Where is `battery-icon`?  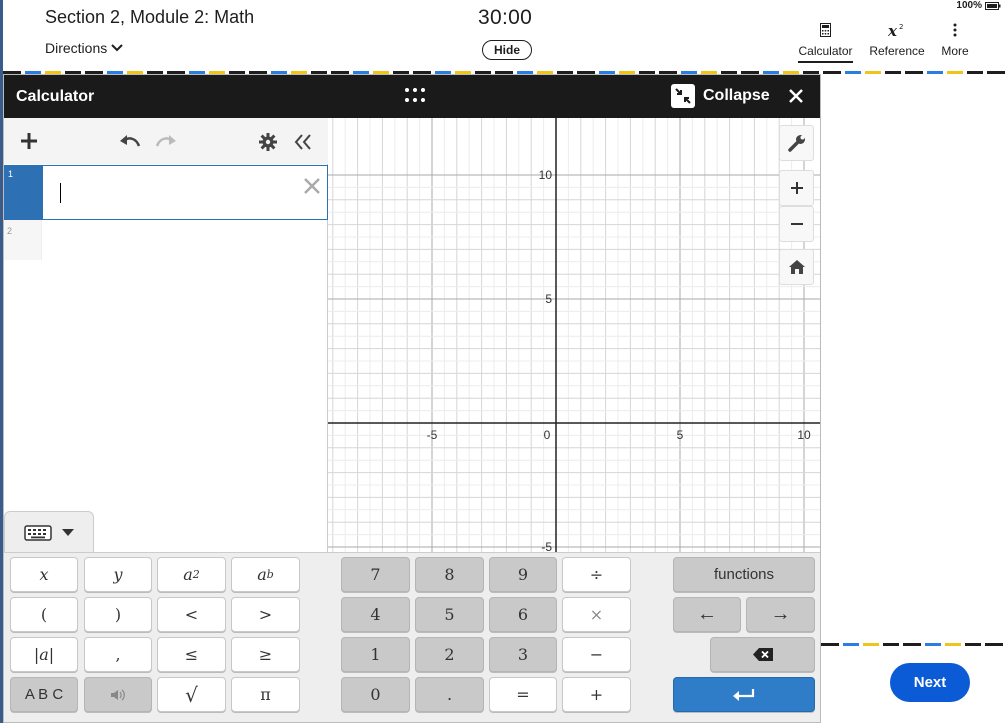 battery-icon is located at coordinates (993, 5).